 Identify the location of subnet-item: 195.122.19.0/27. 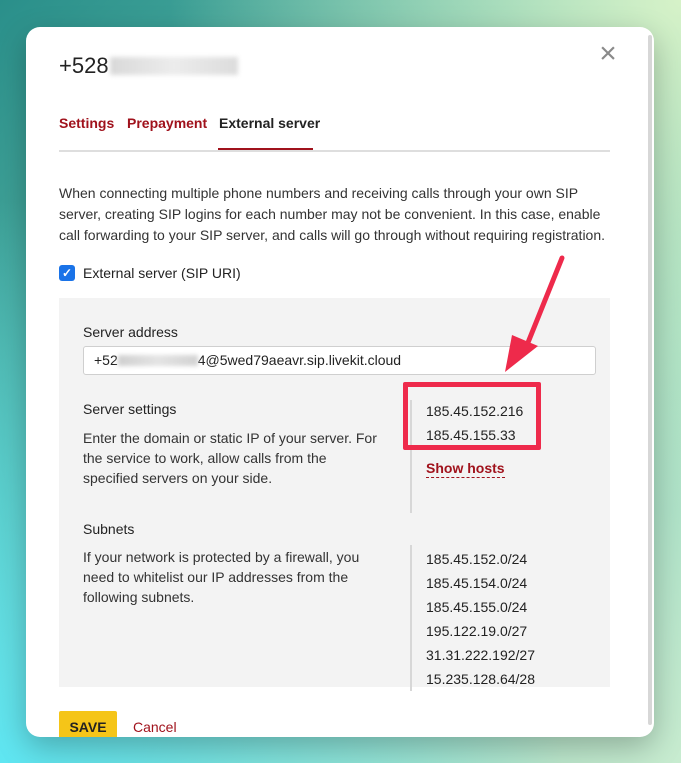
(477, 631).